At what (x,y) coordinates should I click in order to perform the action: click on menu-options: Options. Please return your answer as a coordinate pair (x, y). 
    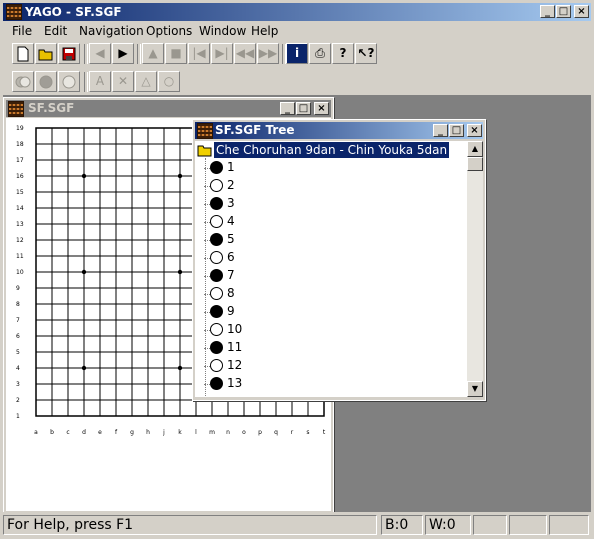
    Looking at the image, I should click on (169, 31).